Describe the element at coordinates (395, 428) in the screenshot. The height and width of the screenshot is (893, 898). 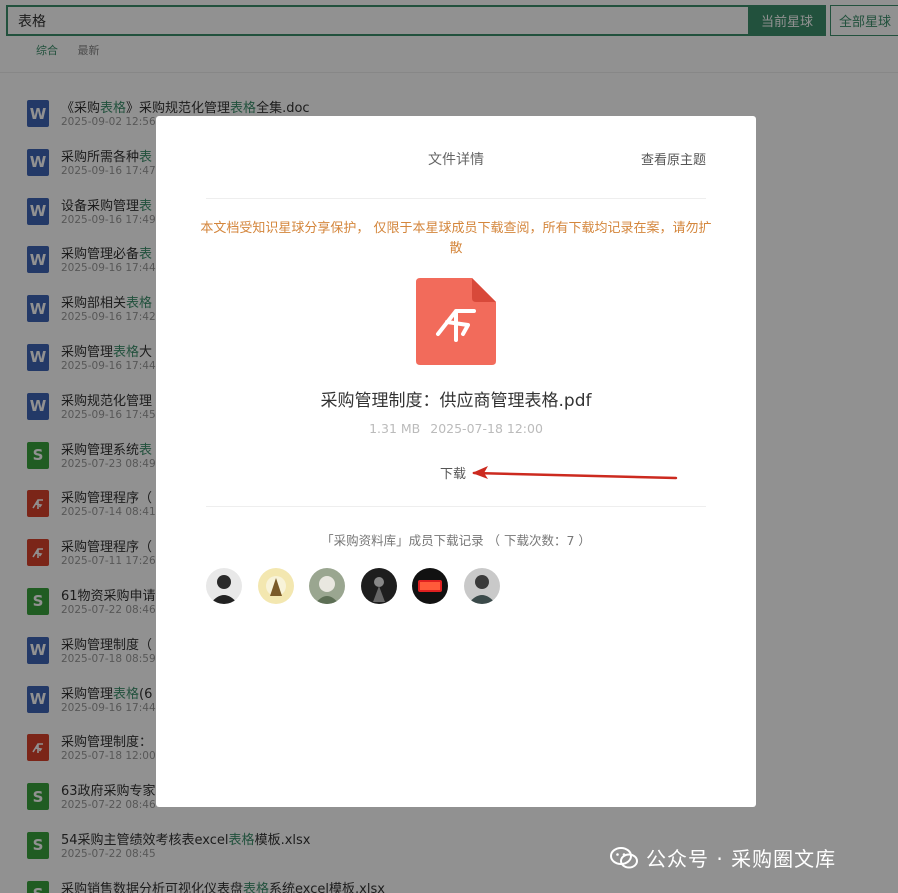
I see `file-size: 1.31 MB` at that location.